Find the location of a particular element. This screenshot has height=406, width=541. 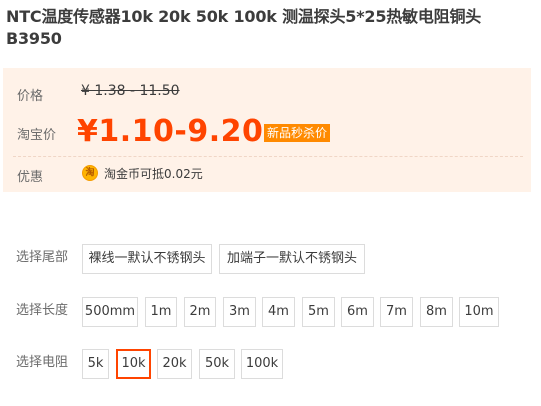

option-resistance-20k: 20k is located at coordinates (174, 364).